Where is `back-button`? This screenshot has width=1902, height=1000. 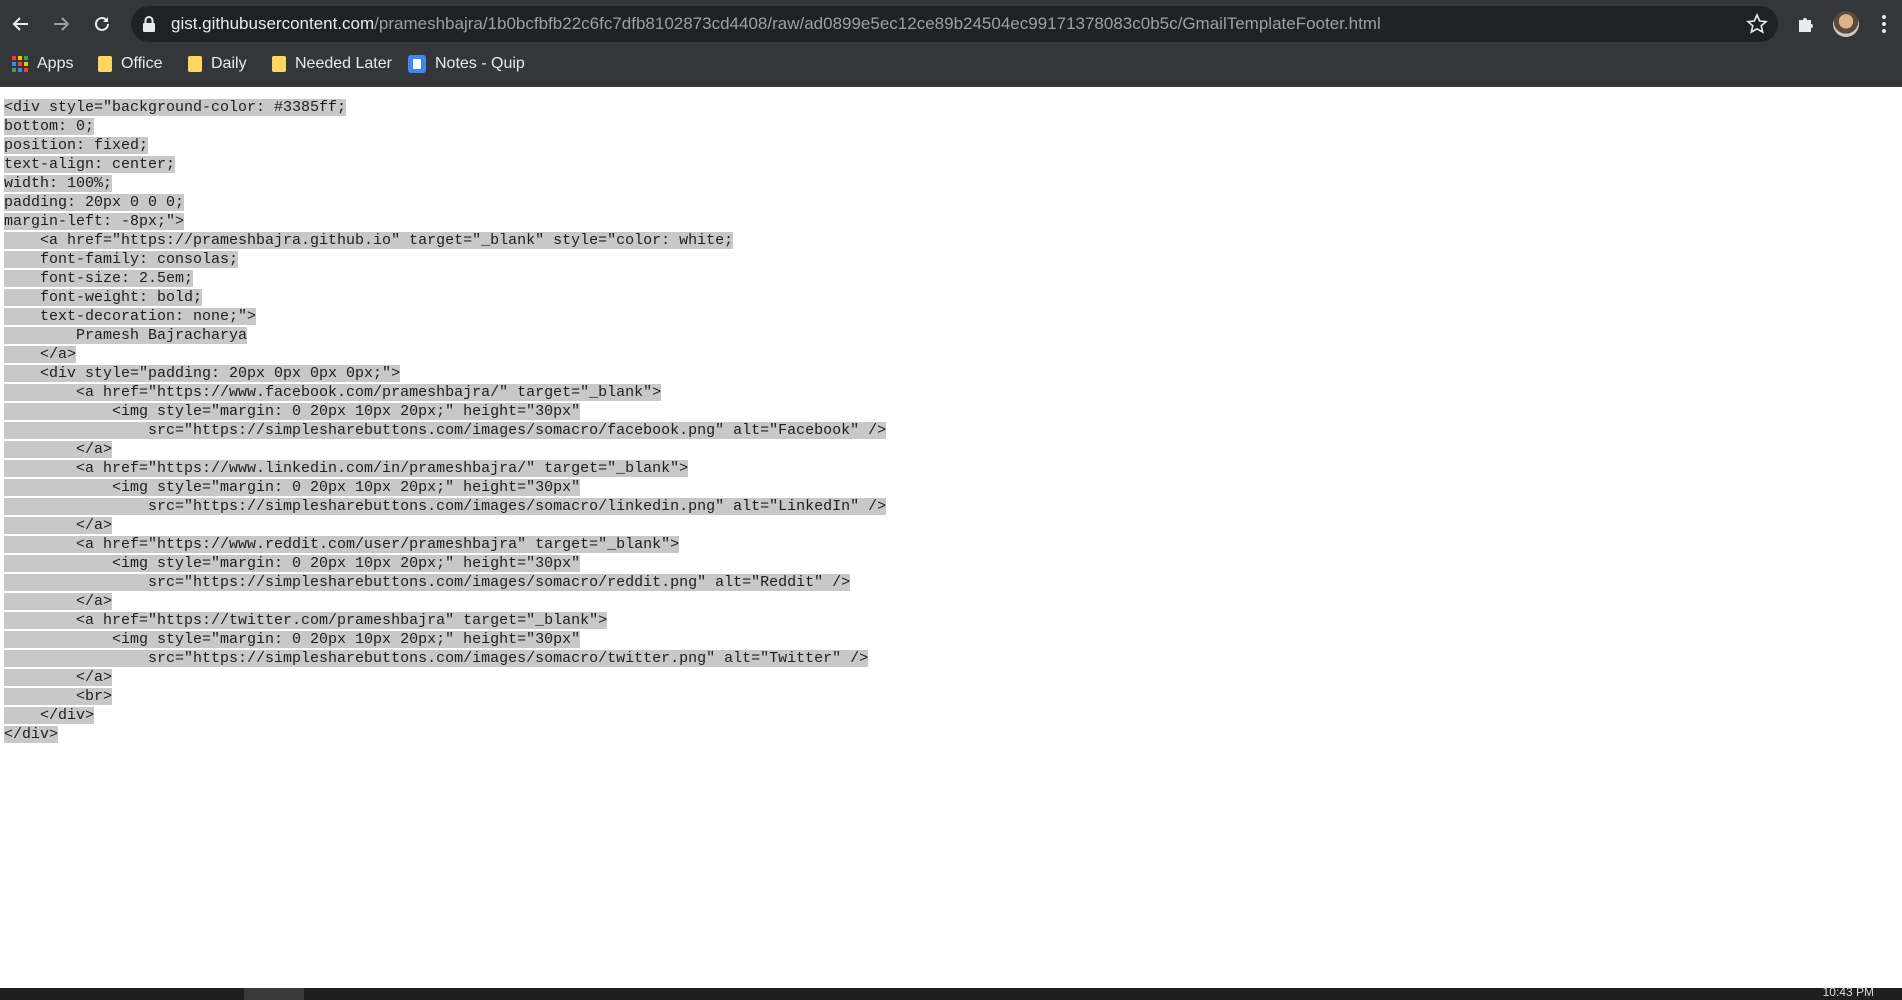
back-button is located at coordinates (21, 24).